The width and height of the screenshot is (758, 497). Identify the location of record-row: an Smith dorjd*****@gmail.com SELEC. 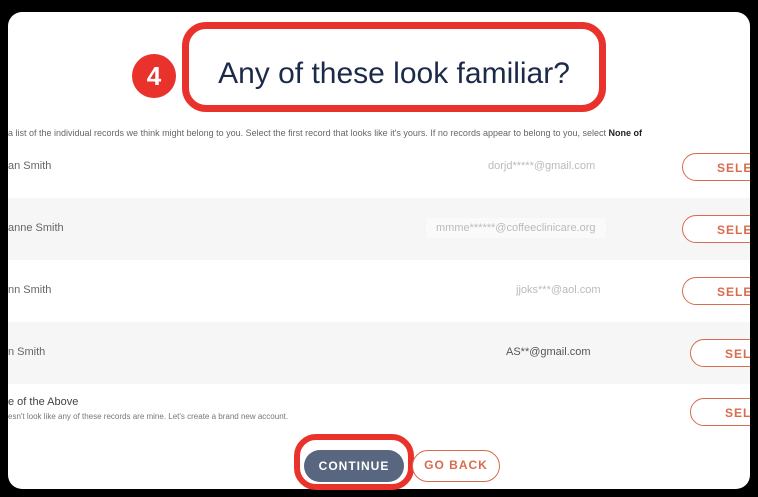
(379, 167).